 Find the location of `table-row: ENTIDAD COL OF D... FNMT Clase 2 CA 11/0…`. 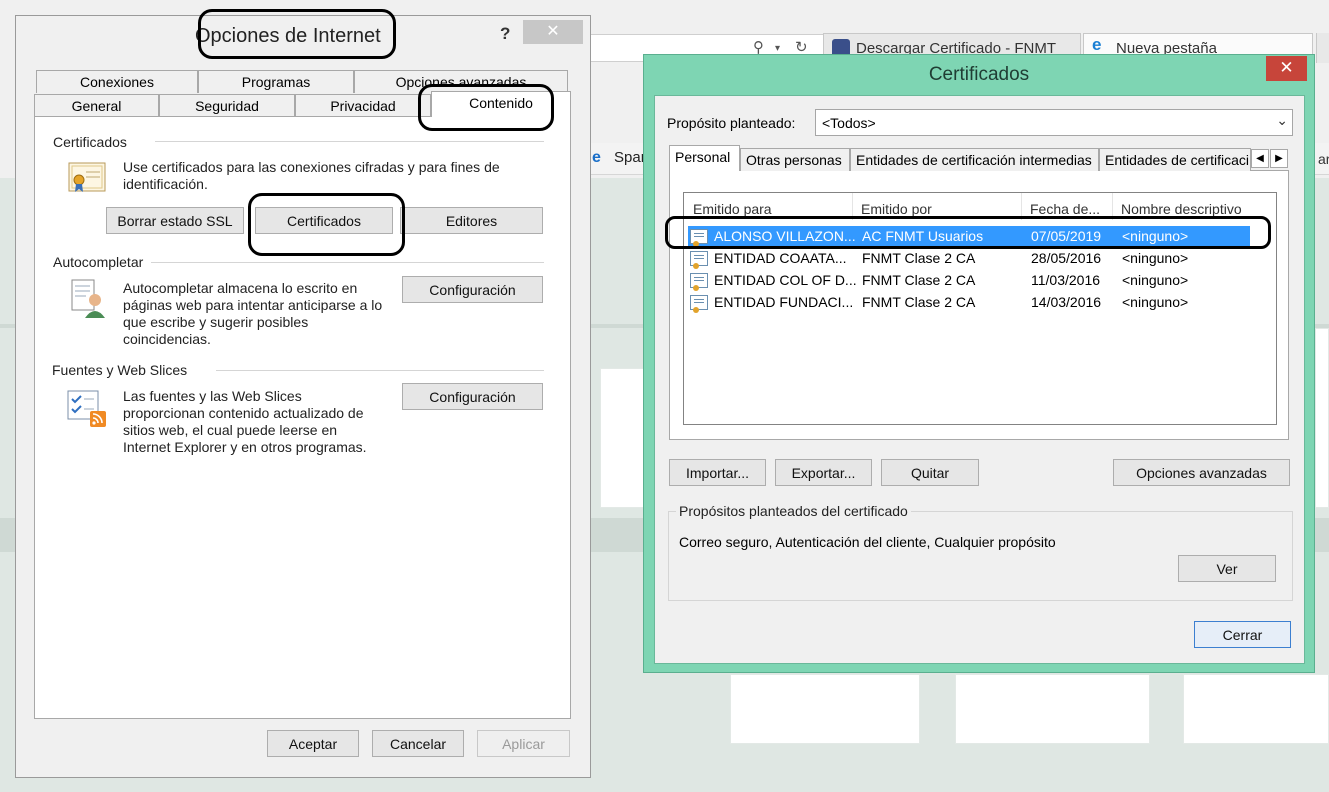

table-row: ENTIDAD COL OF D... FNMT Clase 2 CA 11/0… is located at coordinates (969, 281).